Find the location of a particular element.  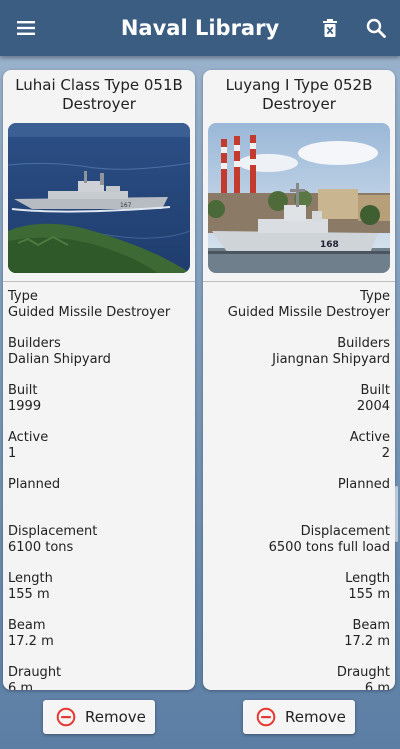

spec-active: Active 2 is located at coordinates (299, 453).